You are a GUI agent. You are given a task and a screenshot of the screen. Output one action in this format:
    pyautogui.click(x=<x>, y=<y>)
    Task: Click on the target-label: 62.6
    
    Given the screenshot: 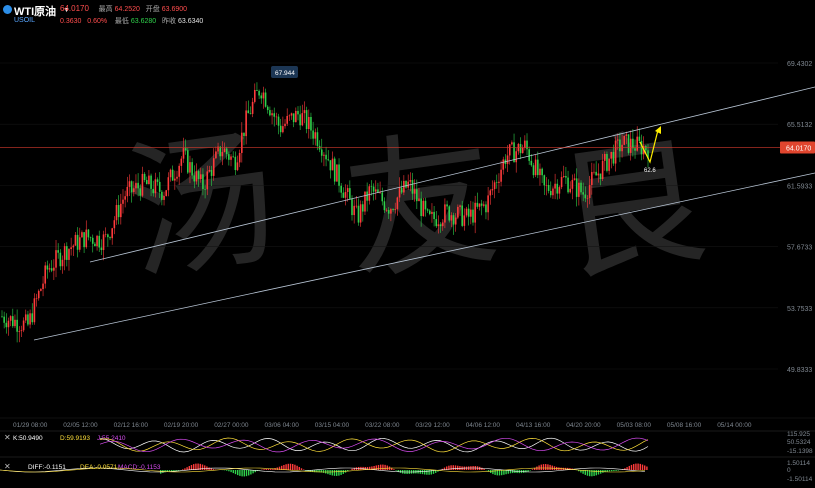 What is the action you would take?
    pyautogui.click(x=650, y=171)
    